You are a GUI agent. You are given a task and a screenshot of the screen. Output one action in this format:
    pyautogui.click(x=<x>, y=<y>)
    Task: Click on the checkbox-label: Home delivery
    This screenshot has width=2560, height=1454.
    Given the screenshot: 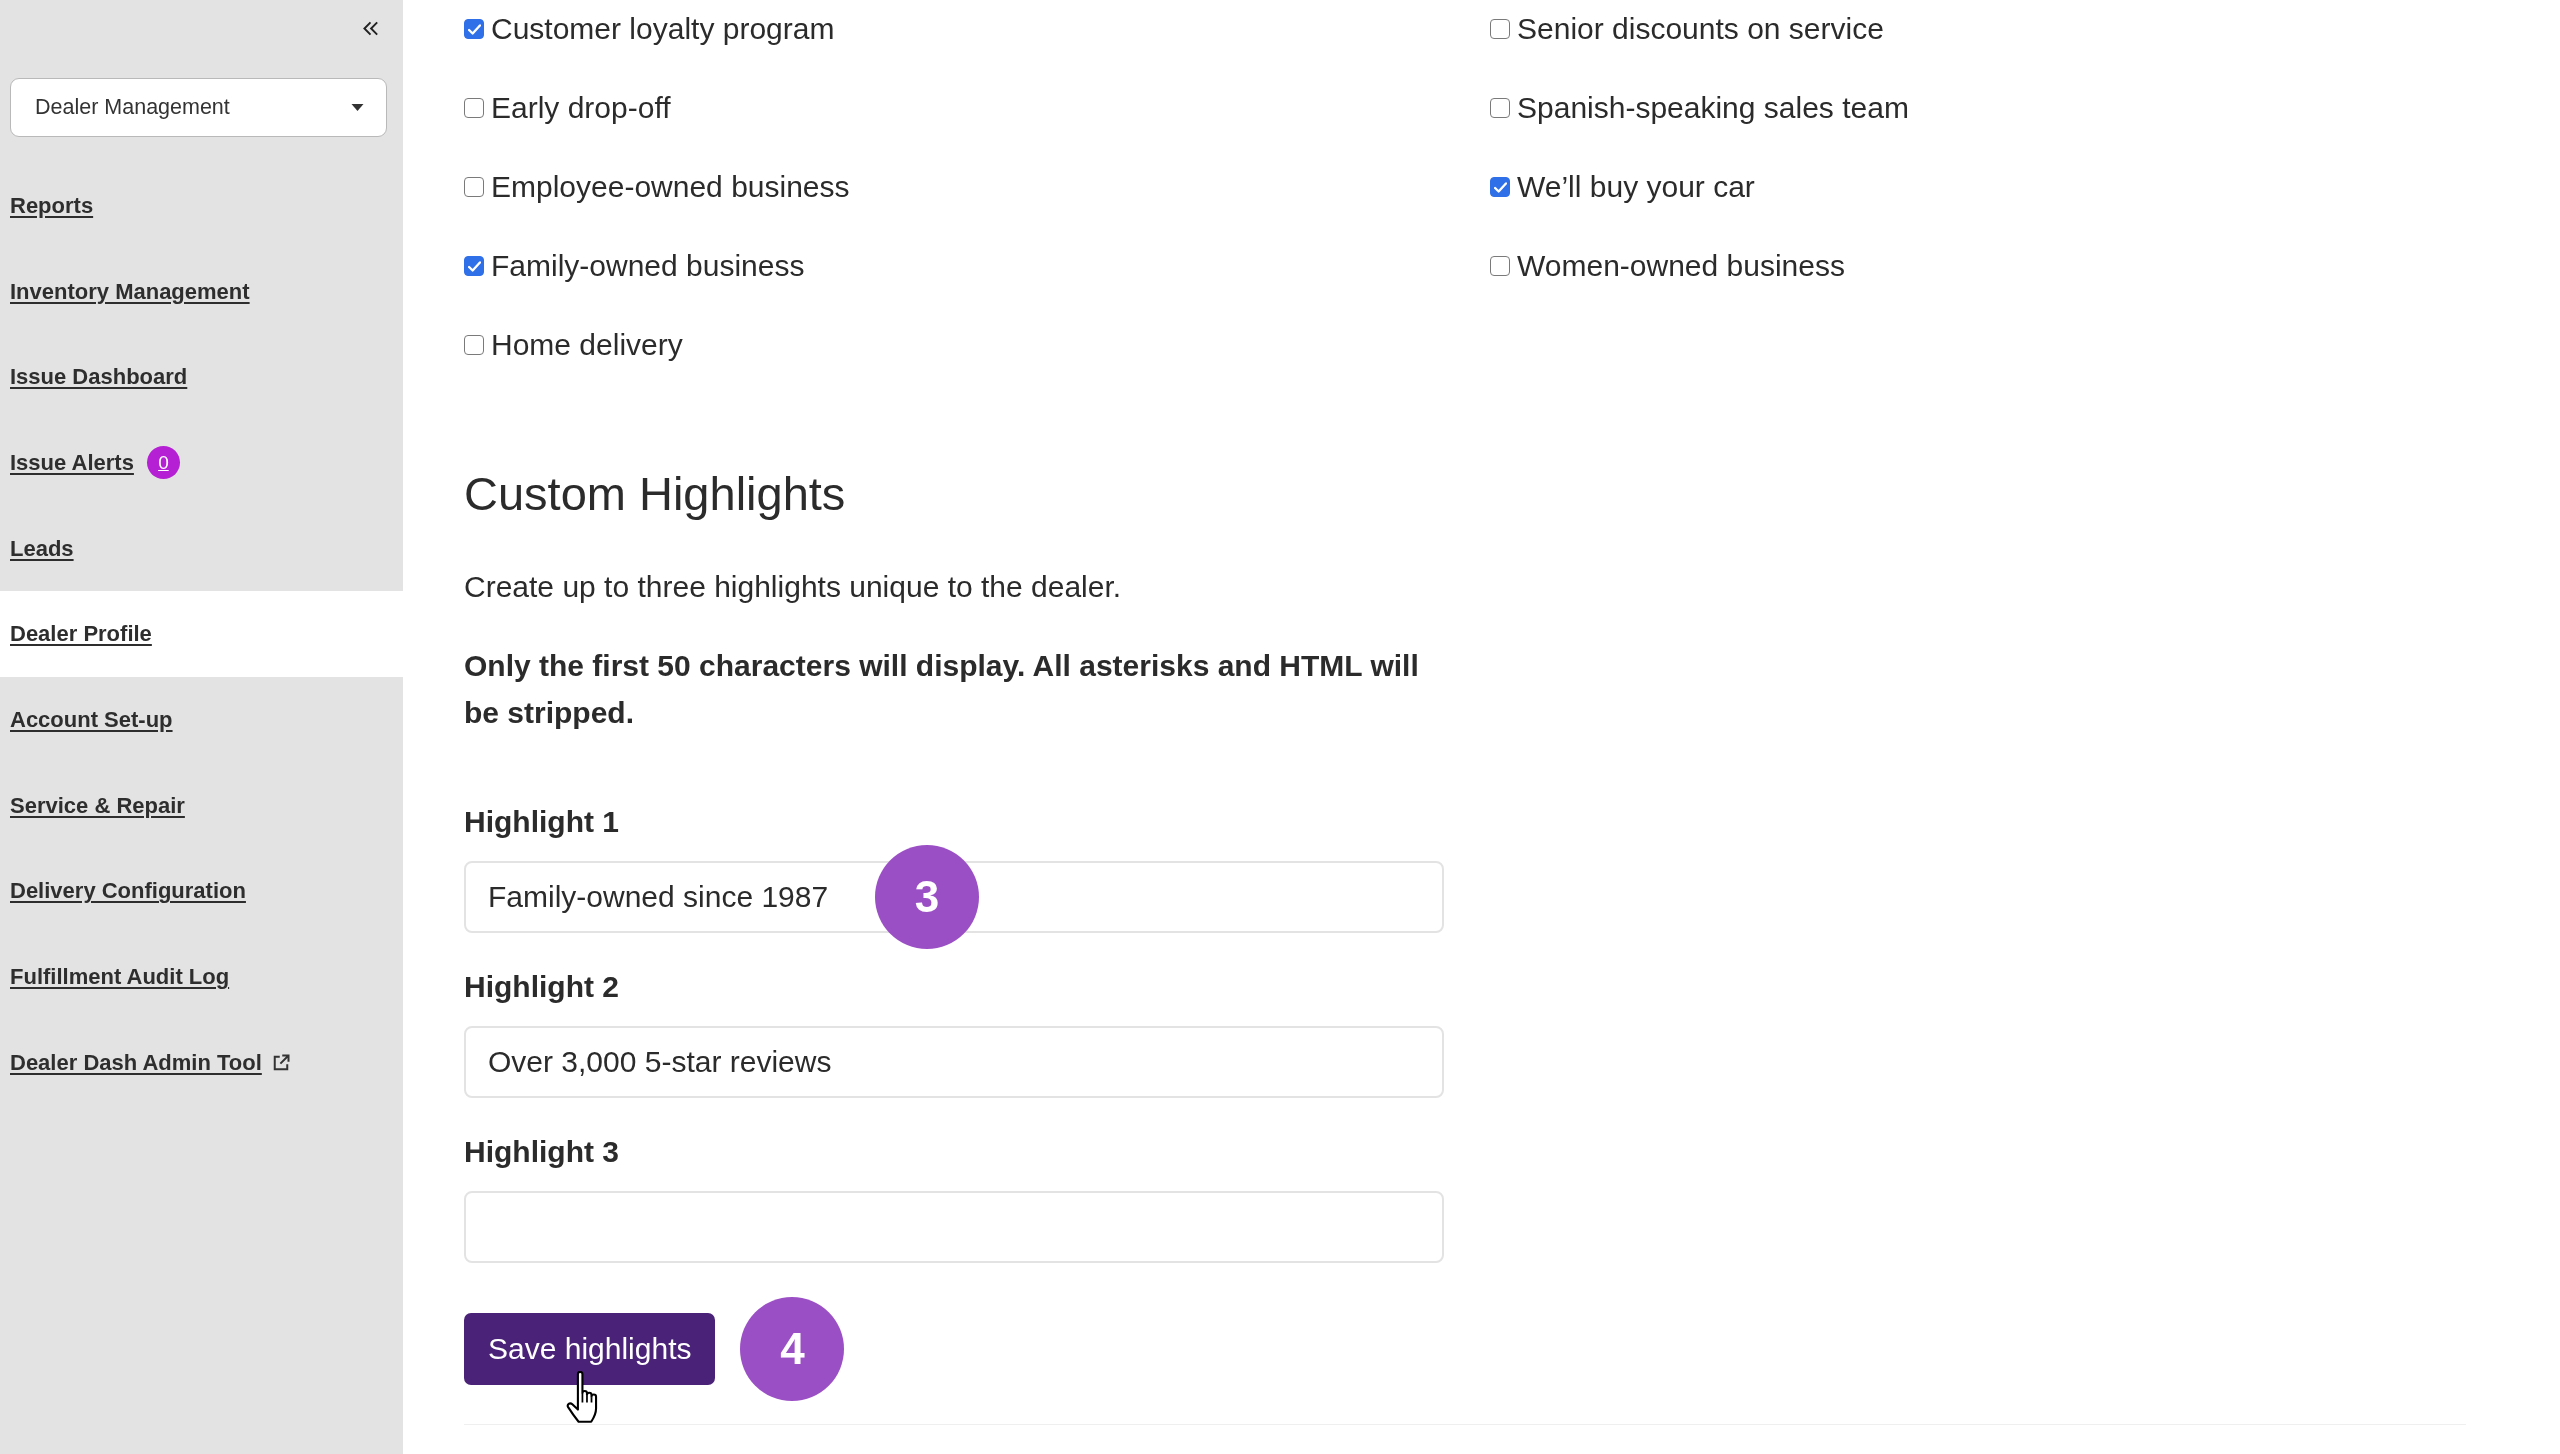 What is the action you would take?
    pyautogui.click(x=587, y=345)
    